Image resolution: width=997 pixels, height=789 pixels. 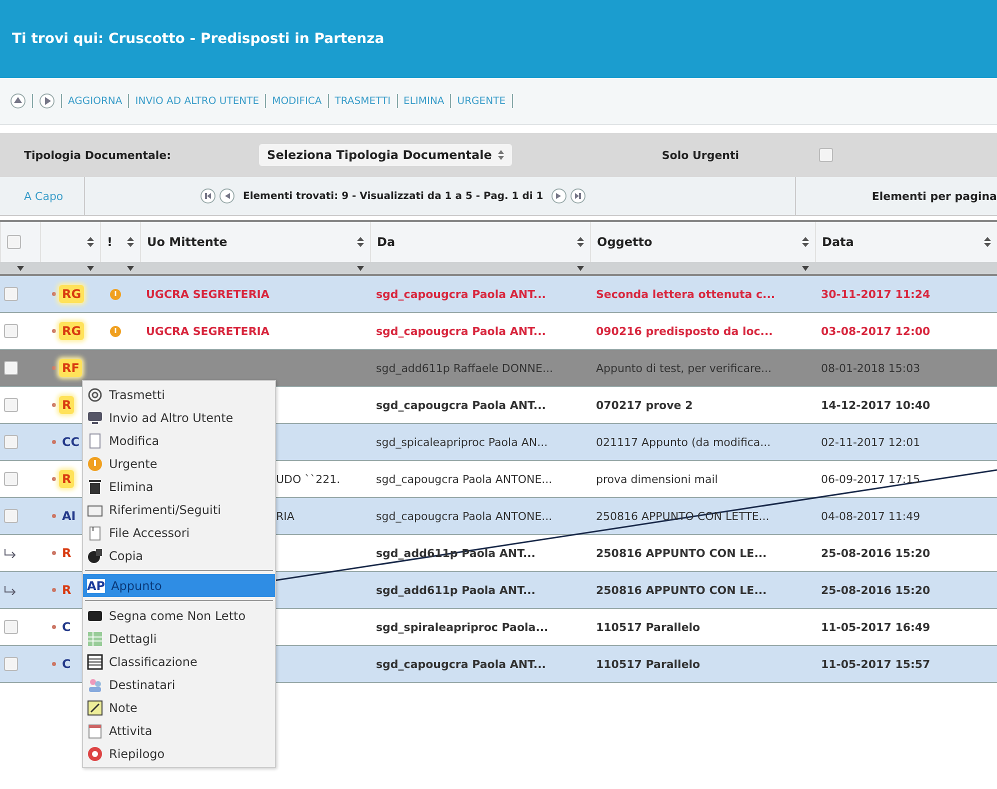 I want to click on document-icon, so click(x=95, y=440).